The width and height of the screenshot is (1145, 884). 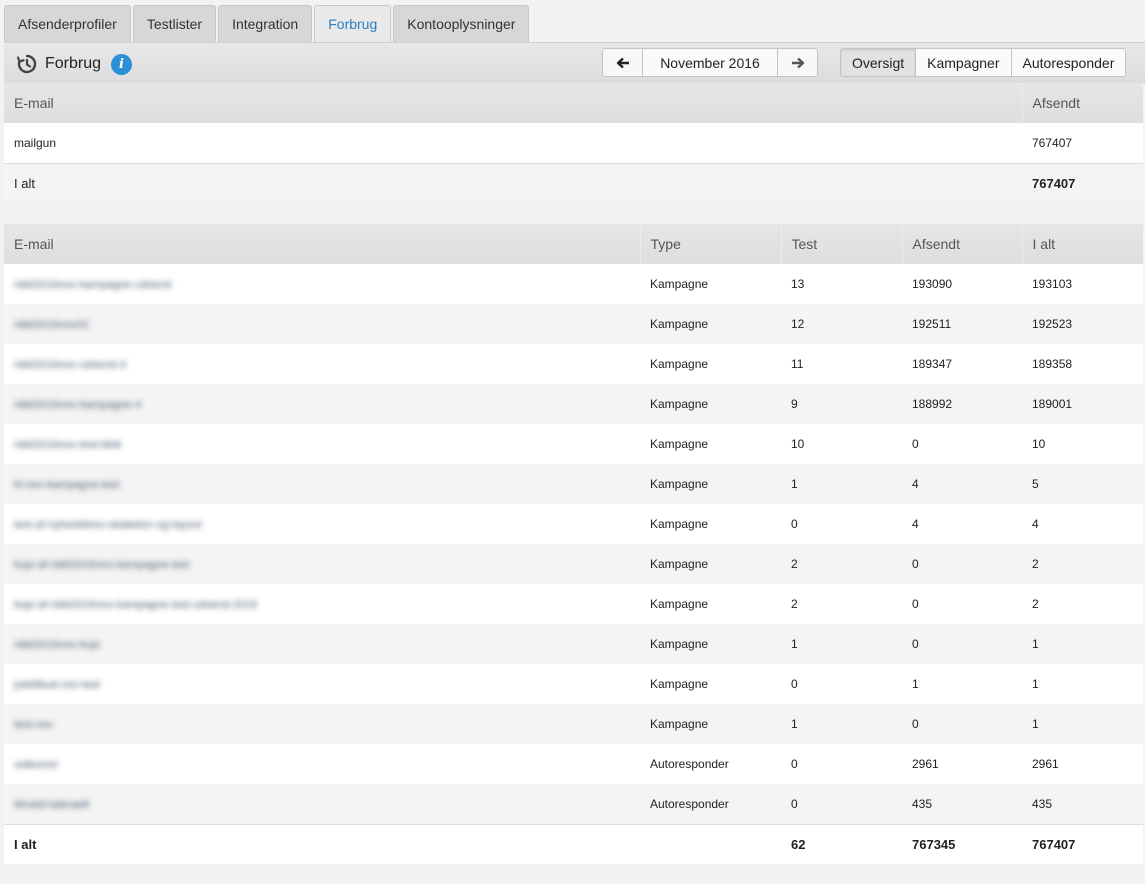 What do you see at coordinates (962, 684) in the screenshot?
I see `row-sent: 1` at bounding box center [962, 684].